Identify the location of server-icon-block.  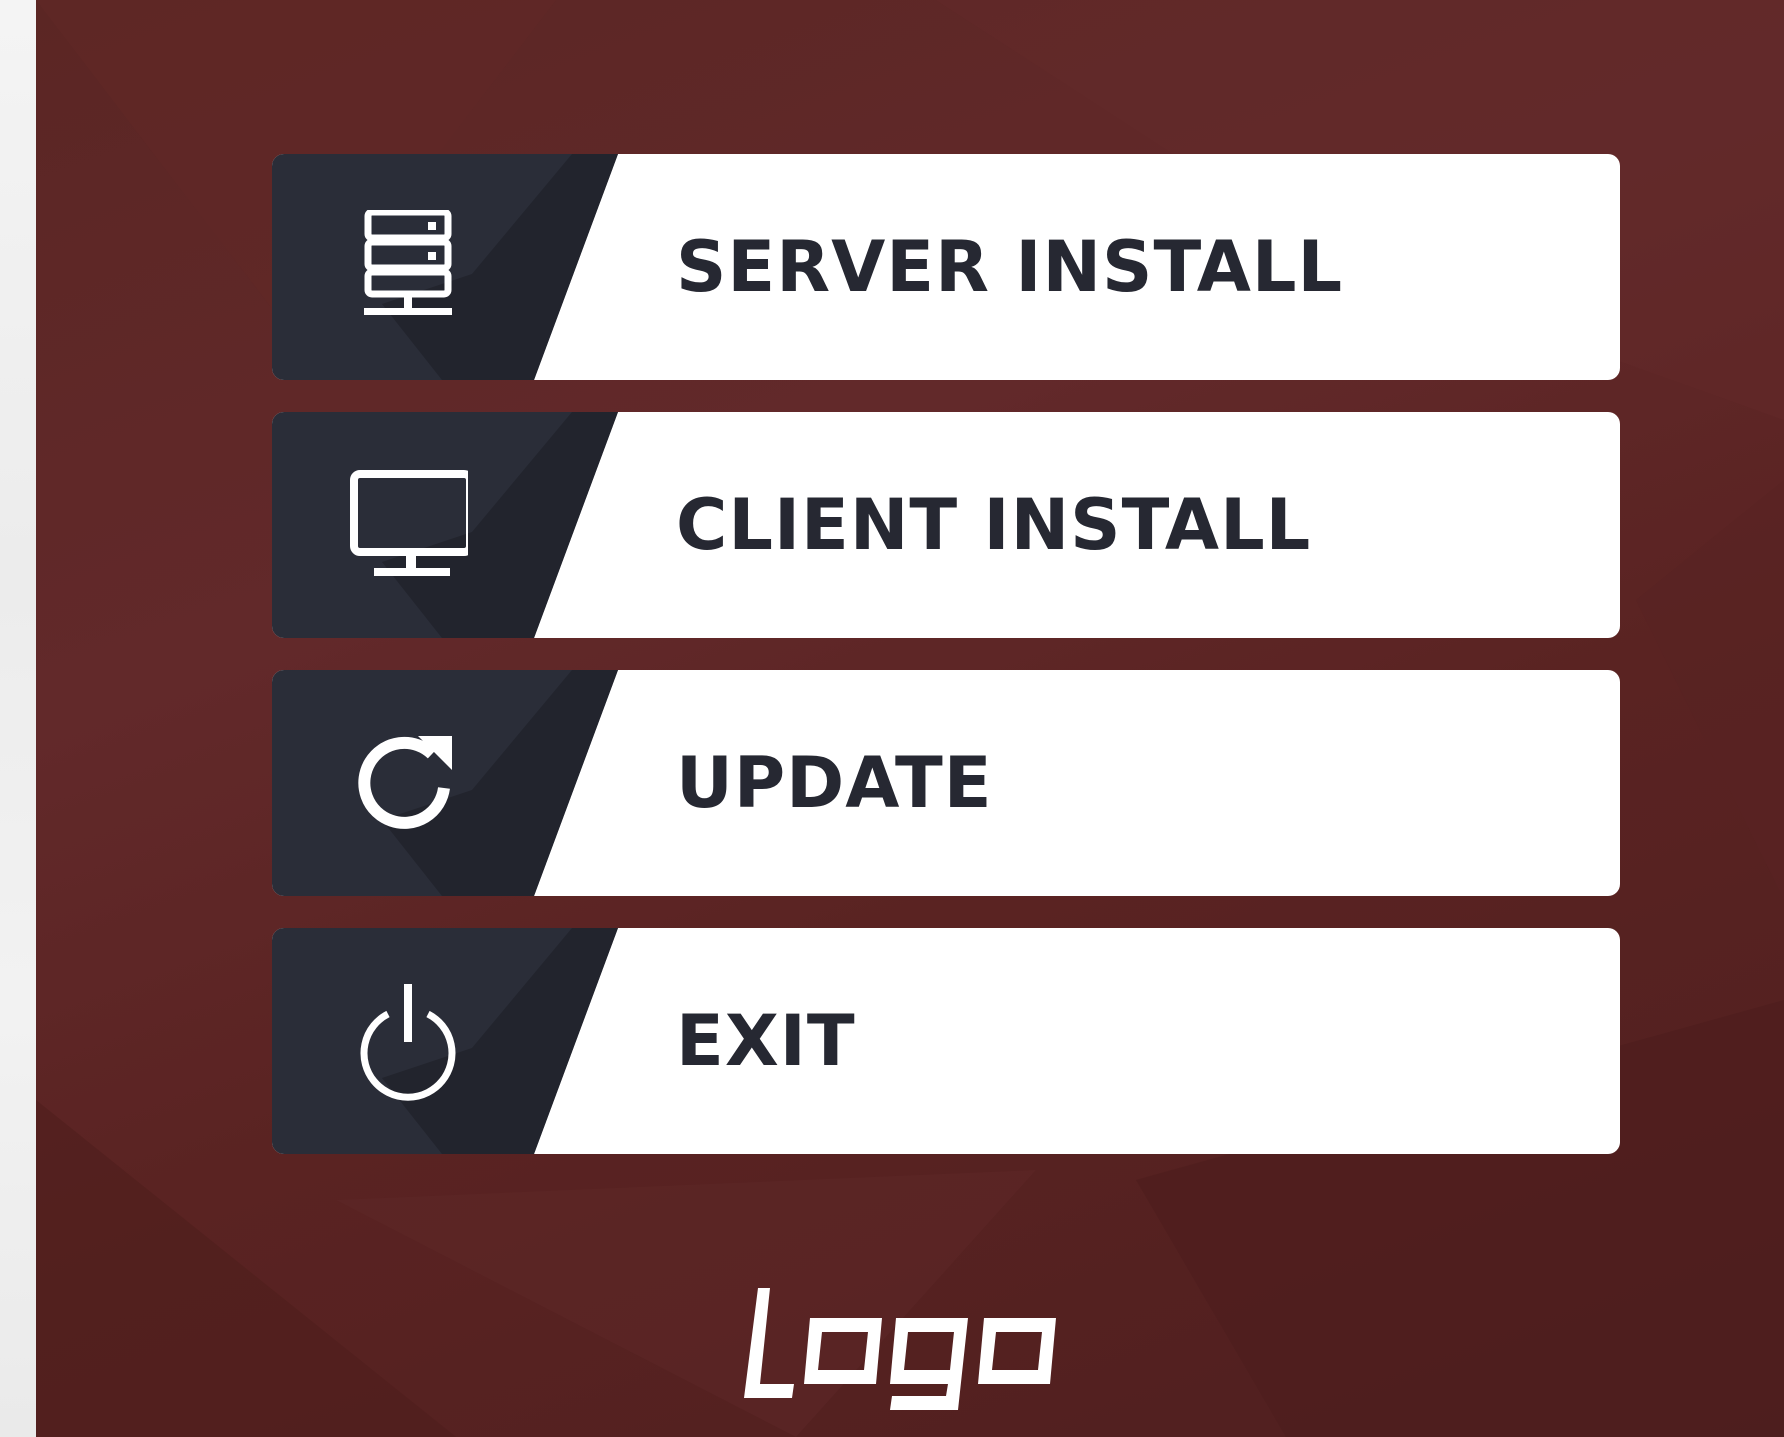
(452, 267).